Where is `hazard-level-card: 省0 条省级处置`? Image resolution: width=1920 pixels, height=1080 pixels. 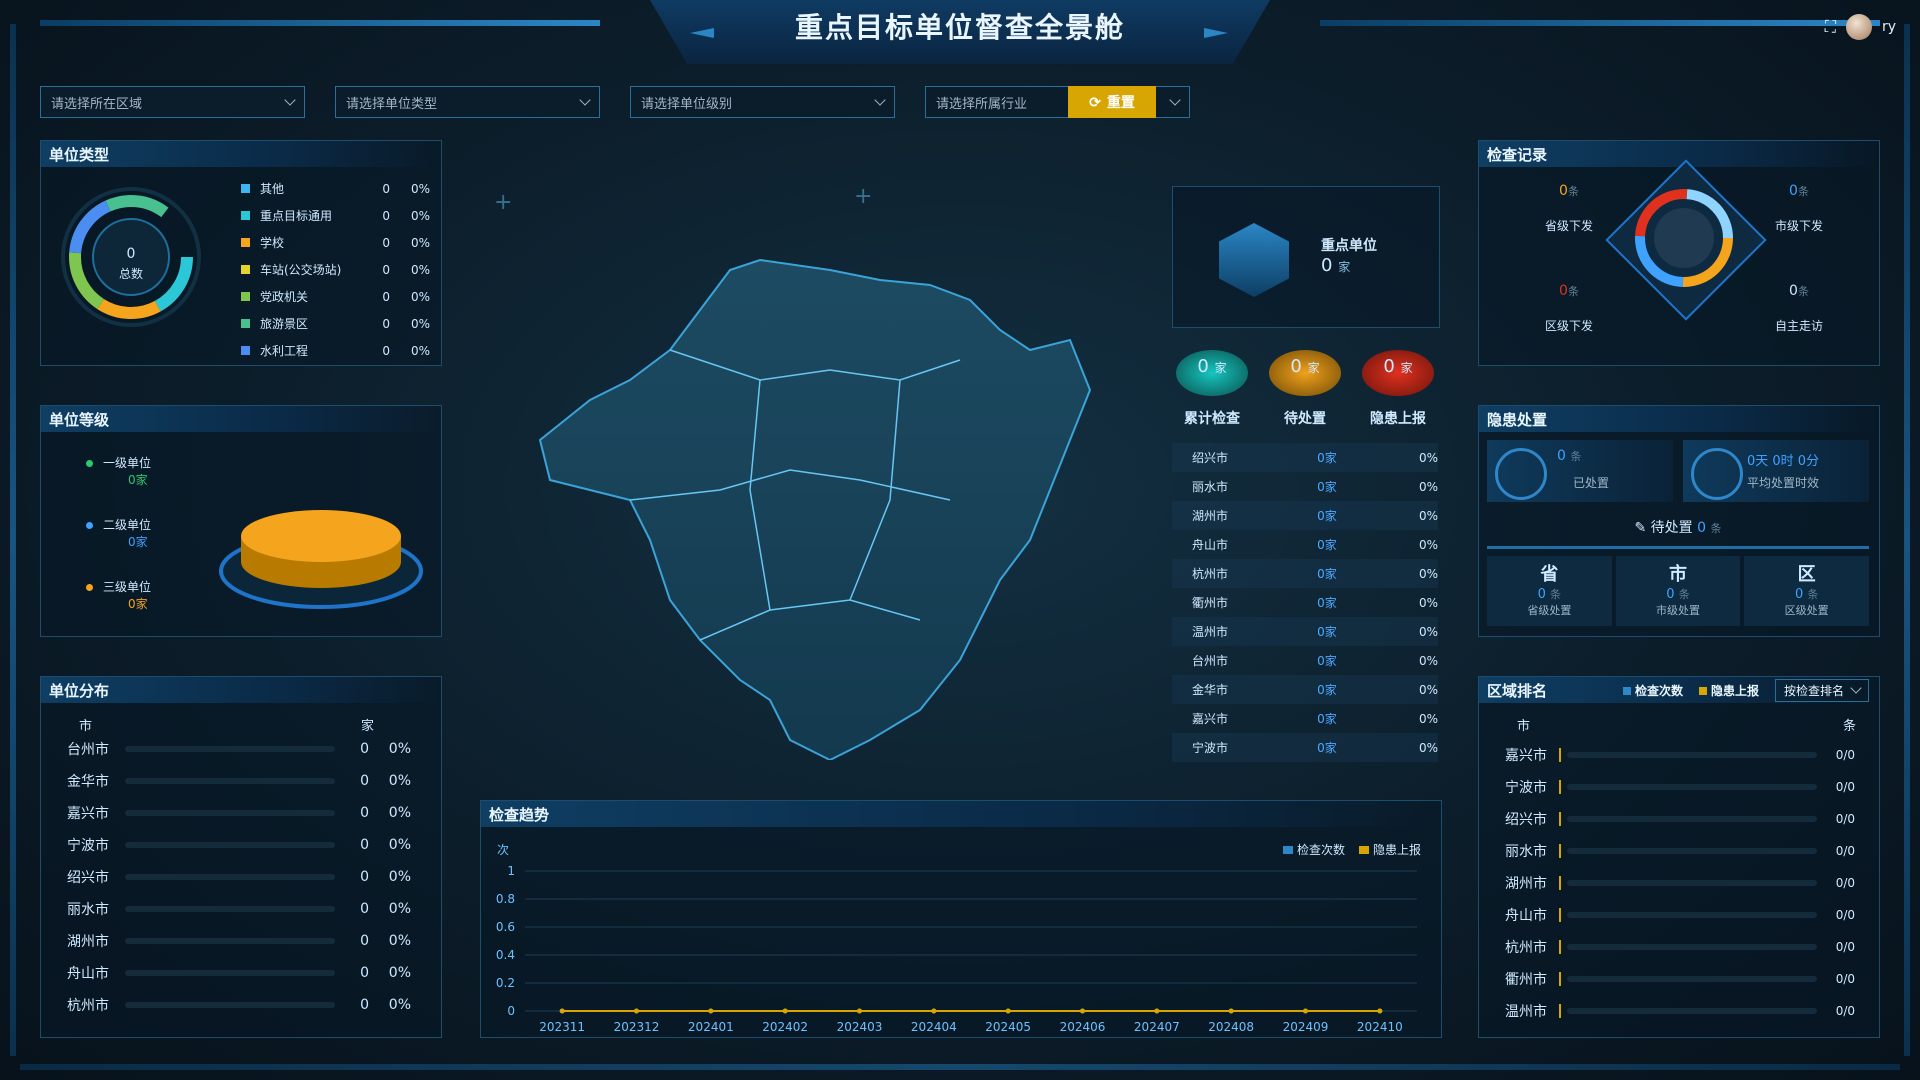 hazard-level-card: 省0 条省级处置 is located at coordinates (1549, 591).